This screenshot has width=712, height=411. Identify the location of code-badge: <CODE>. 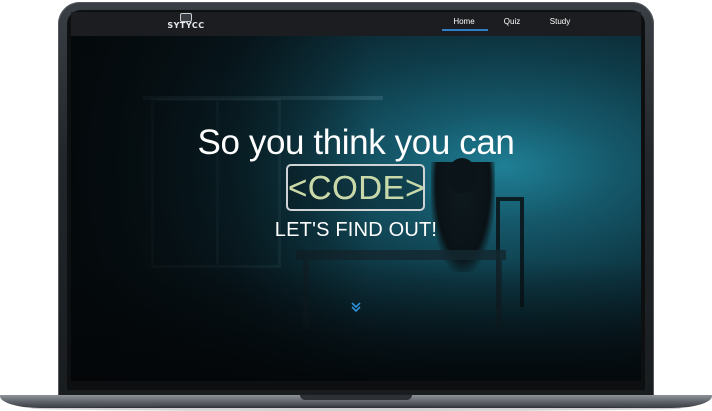
(355, 187).